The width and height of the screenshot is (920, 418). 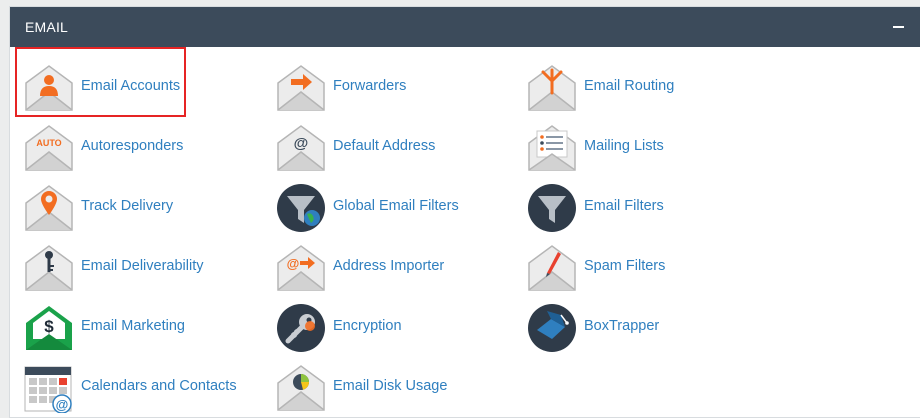 What do you see at coordinates (301, 88) in the screenshot?
I see `forwarders-icon` at bounding box center [301, 88].